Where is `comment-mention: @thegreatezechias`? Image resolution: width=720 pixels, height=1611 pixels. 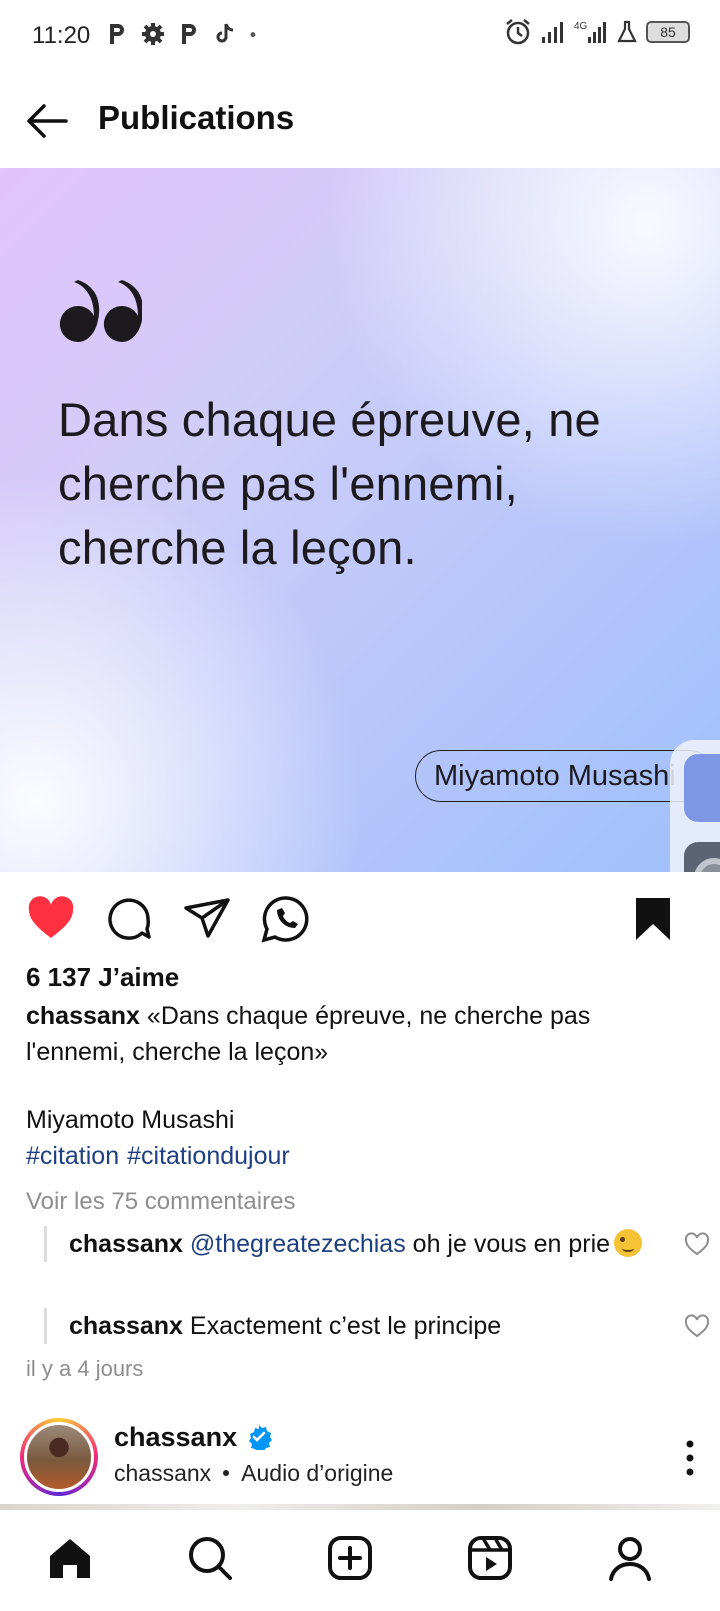 comment-mention: @thegreatezechias is located at coordinates (298, 1244).